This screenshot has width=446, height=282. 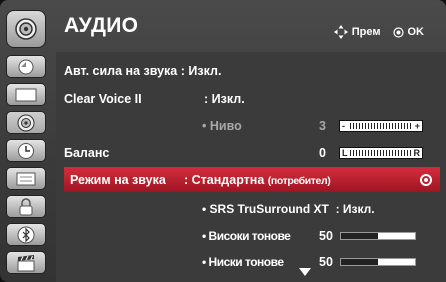 What do you see at coordinates (228, 180) in the screenshot?
I see `sound-mode-value: Стандартна` at bounding box center [228, 180].